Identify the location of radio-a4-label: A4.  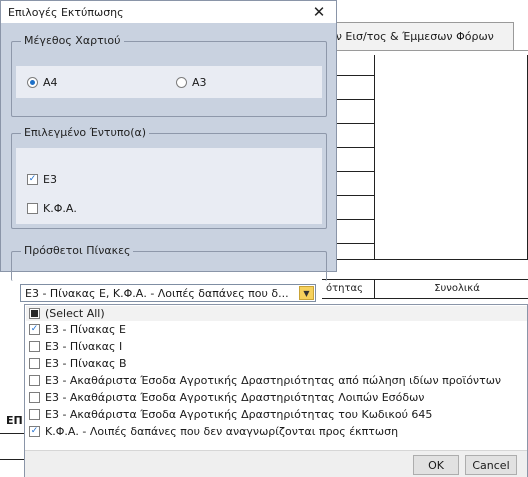
(50, 82).